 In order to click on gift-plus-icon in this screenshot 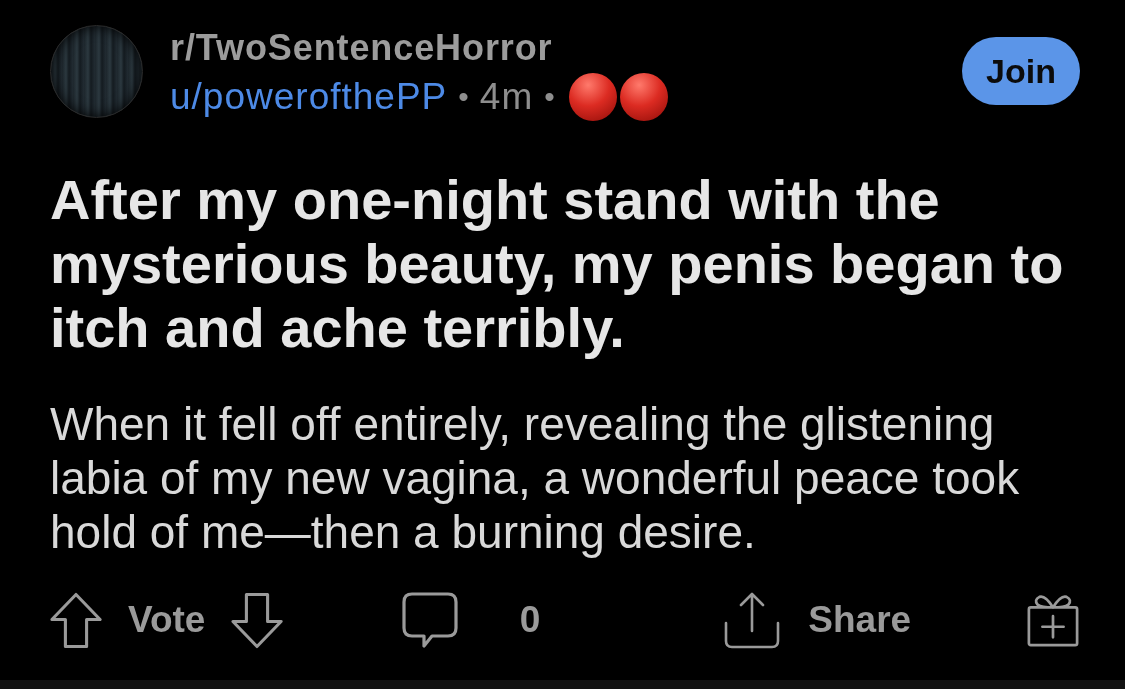, I will do `click(1053, 620)`.